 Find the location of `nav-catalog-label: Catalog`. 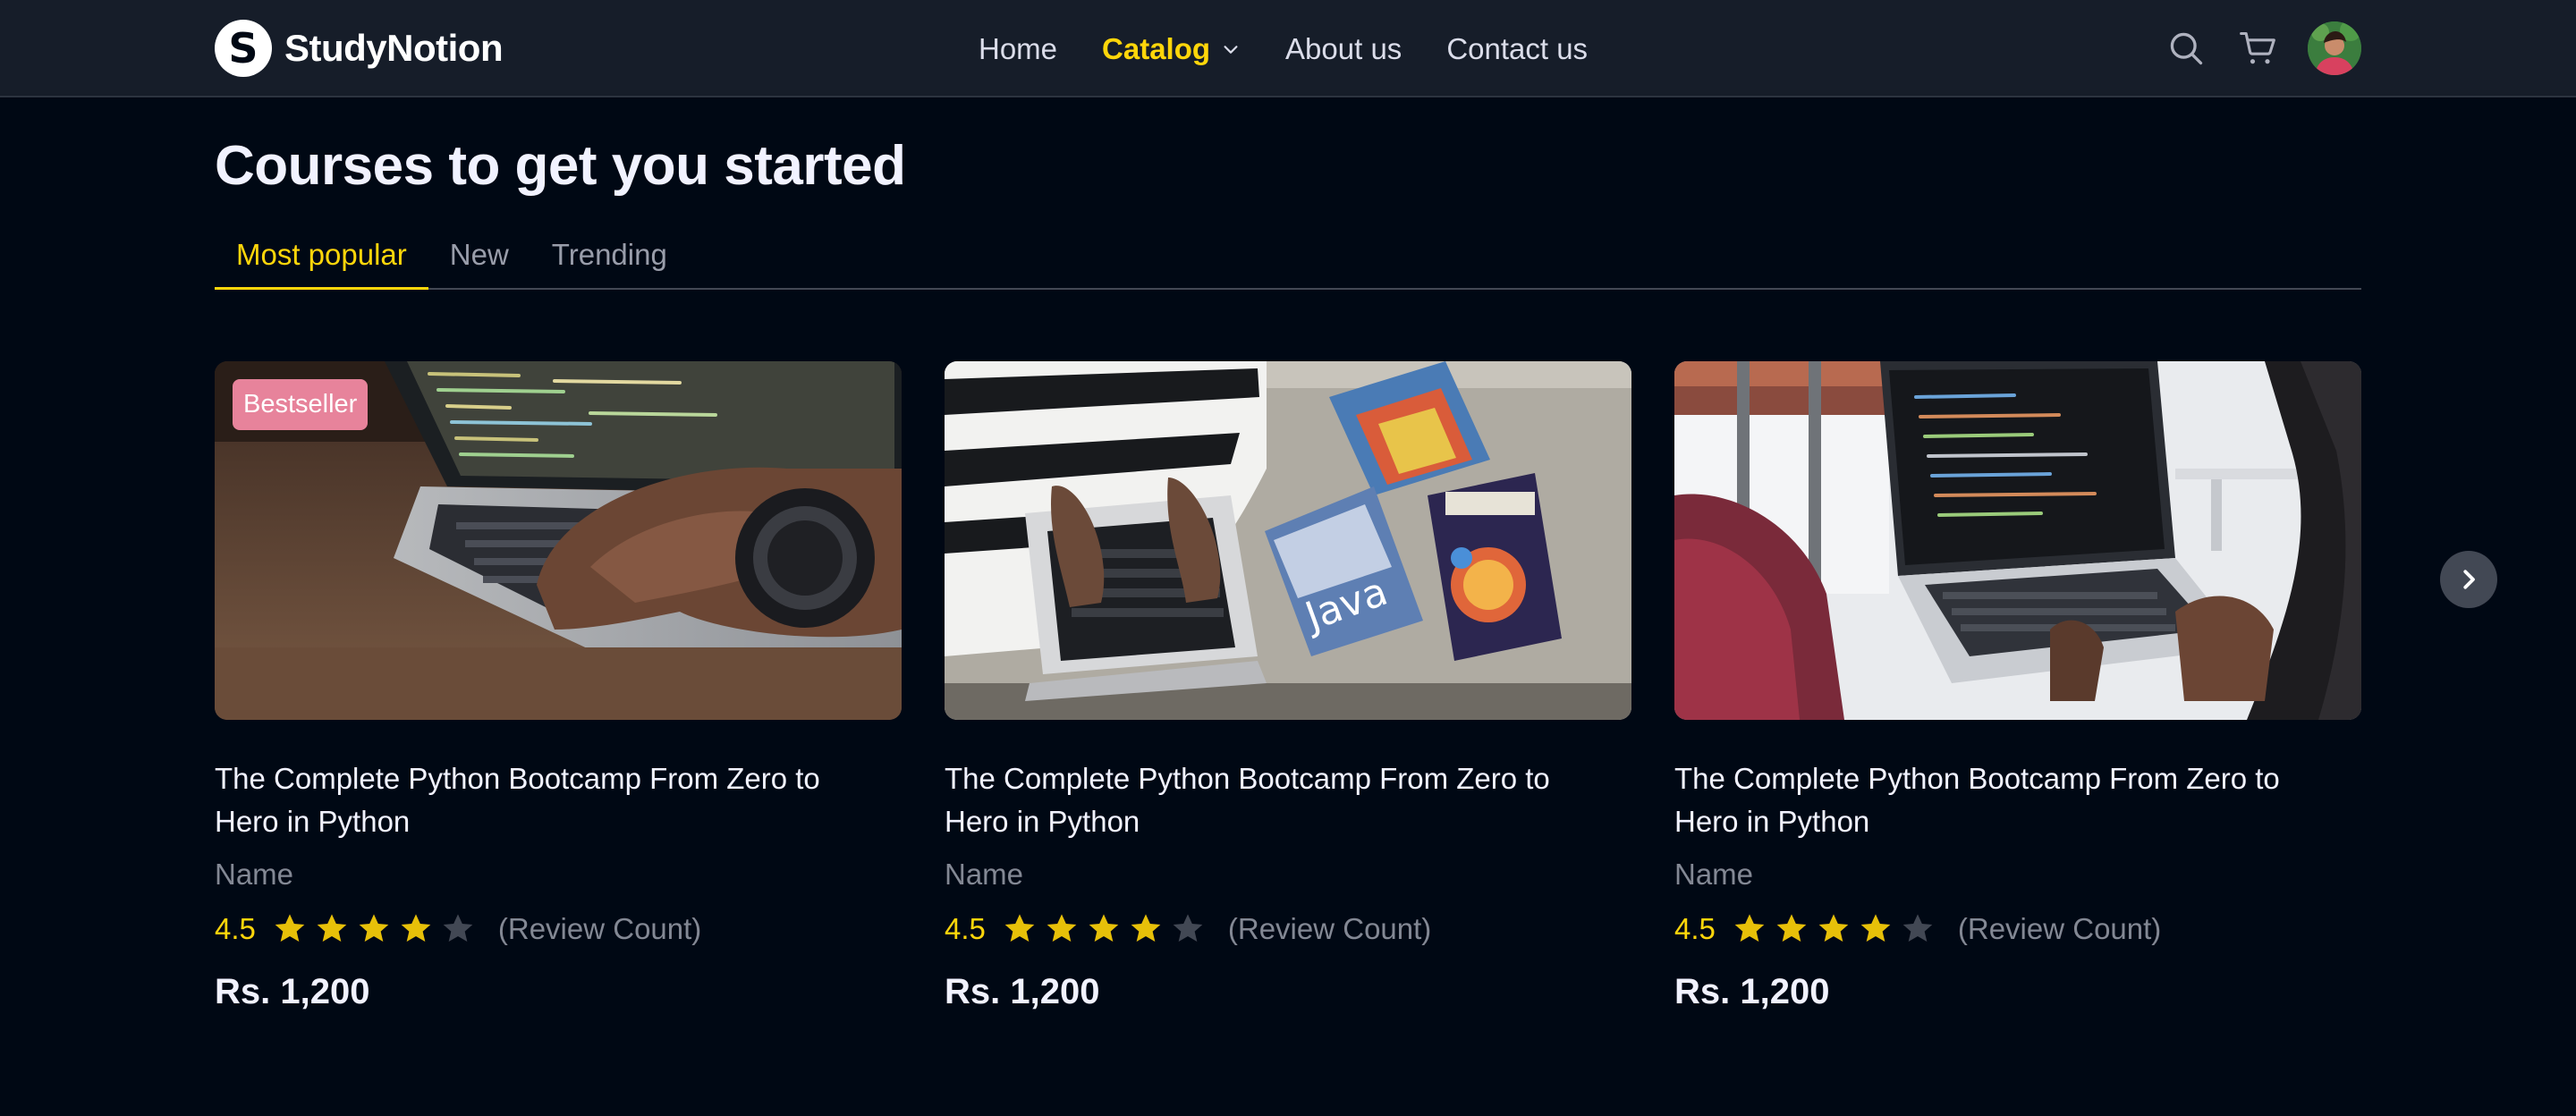

nav-catalog-label: Catalog is located at coordinates (1156, 48).